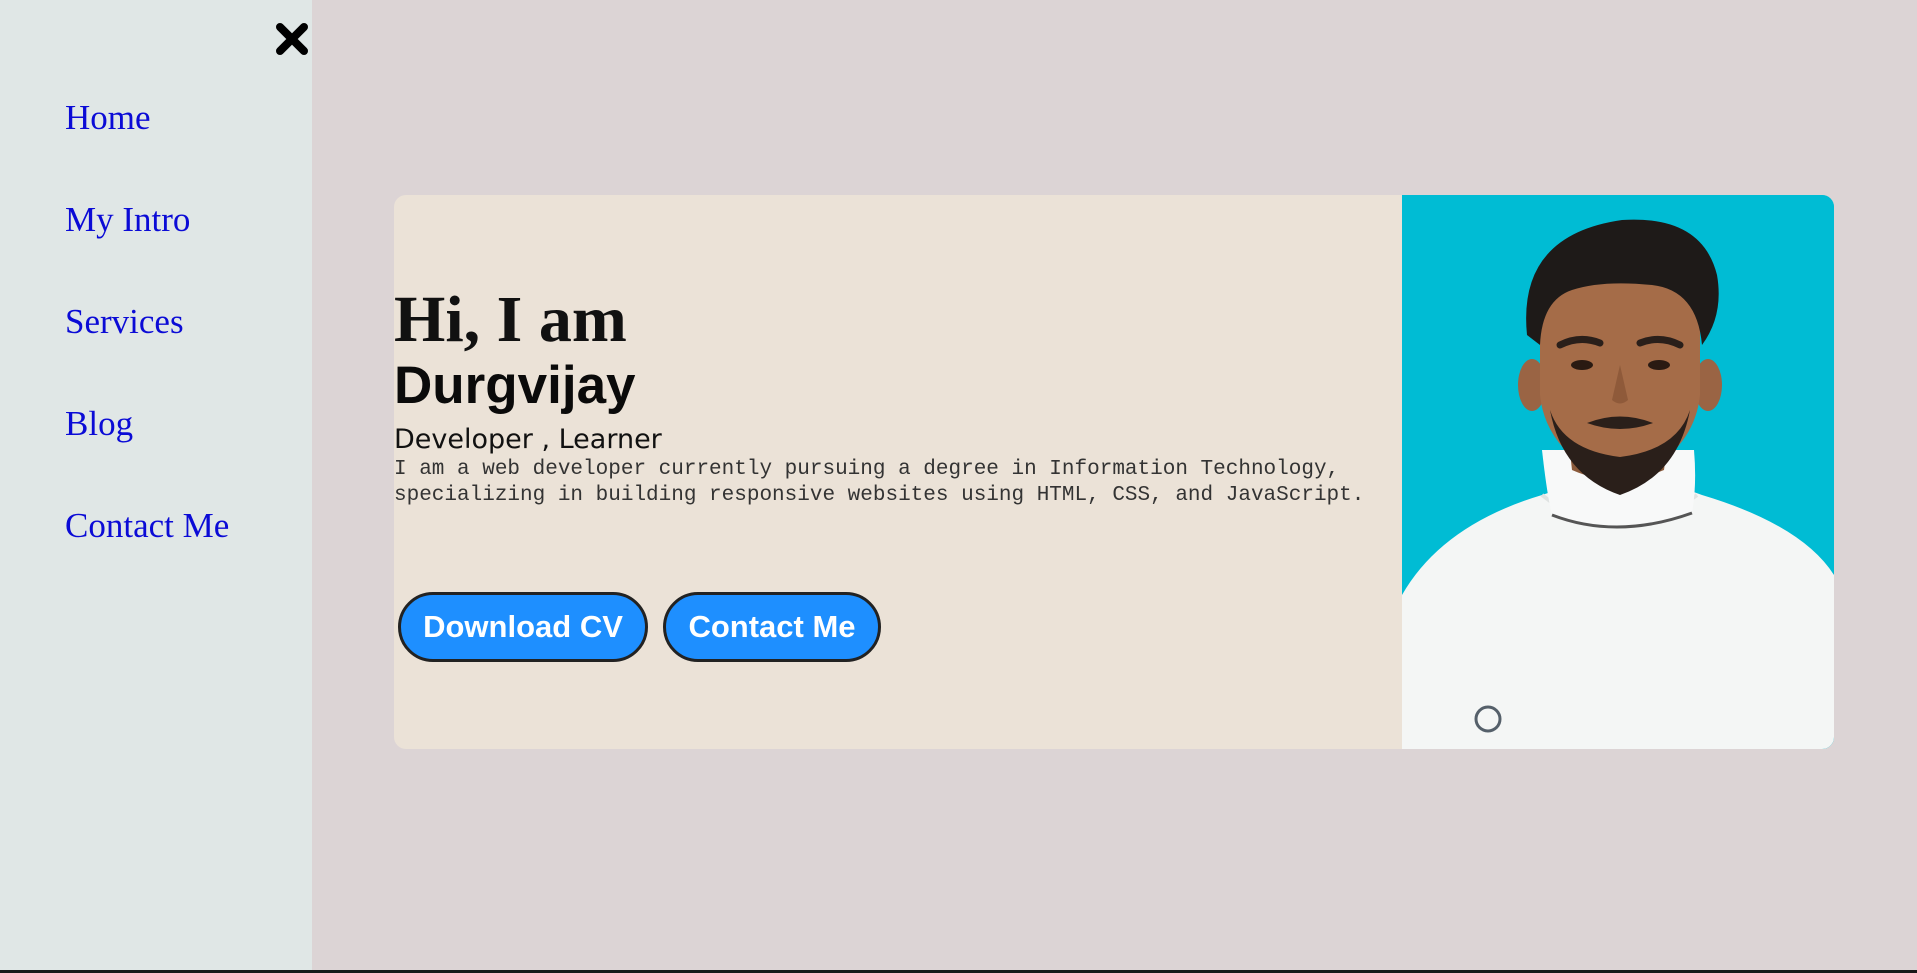 The width and height of the screenshot is (1917, 973). What do you see at coordinates (528, 439) in the screenshot?
I see `role-text: Developer , Learner` at bounding box center [528, 439].